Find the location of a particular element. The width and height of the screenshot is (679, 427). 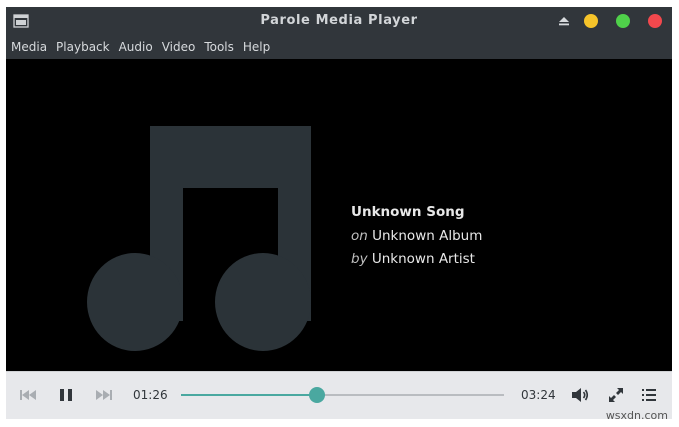

menu-bar: Media Playback Audio Video Tools Help is located at coordinates (339, 47).